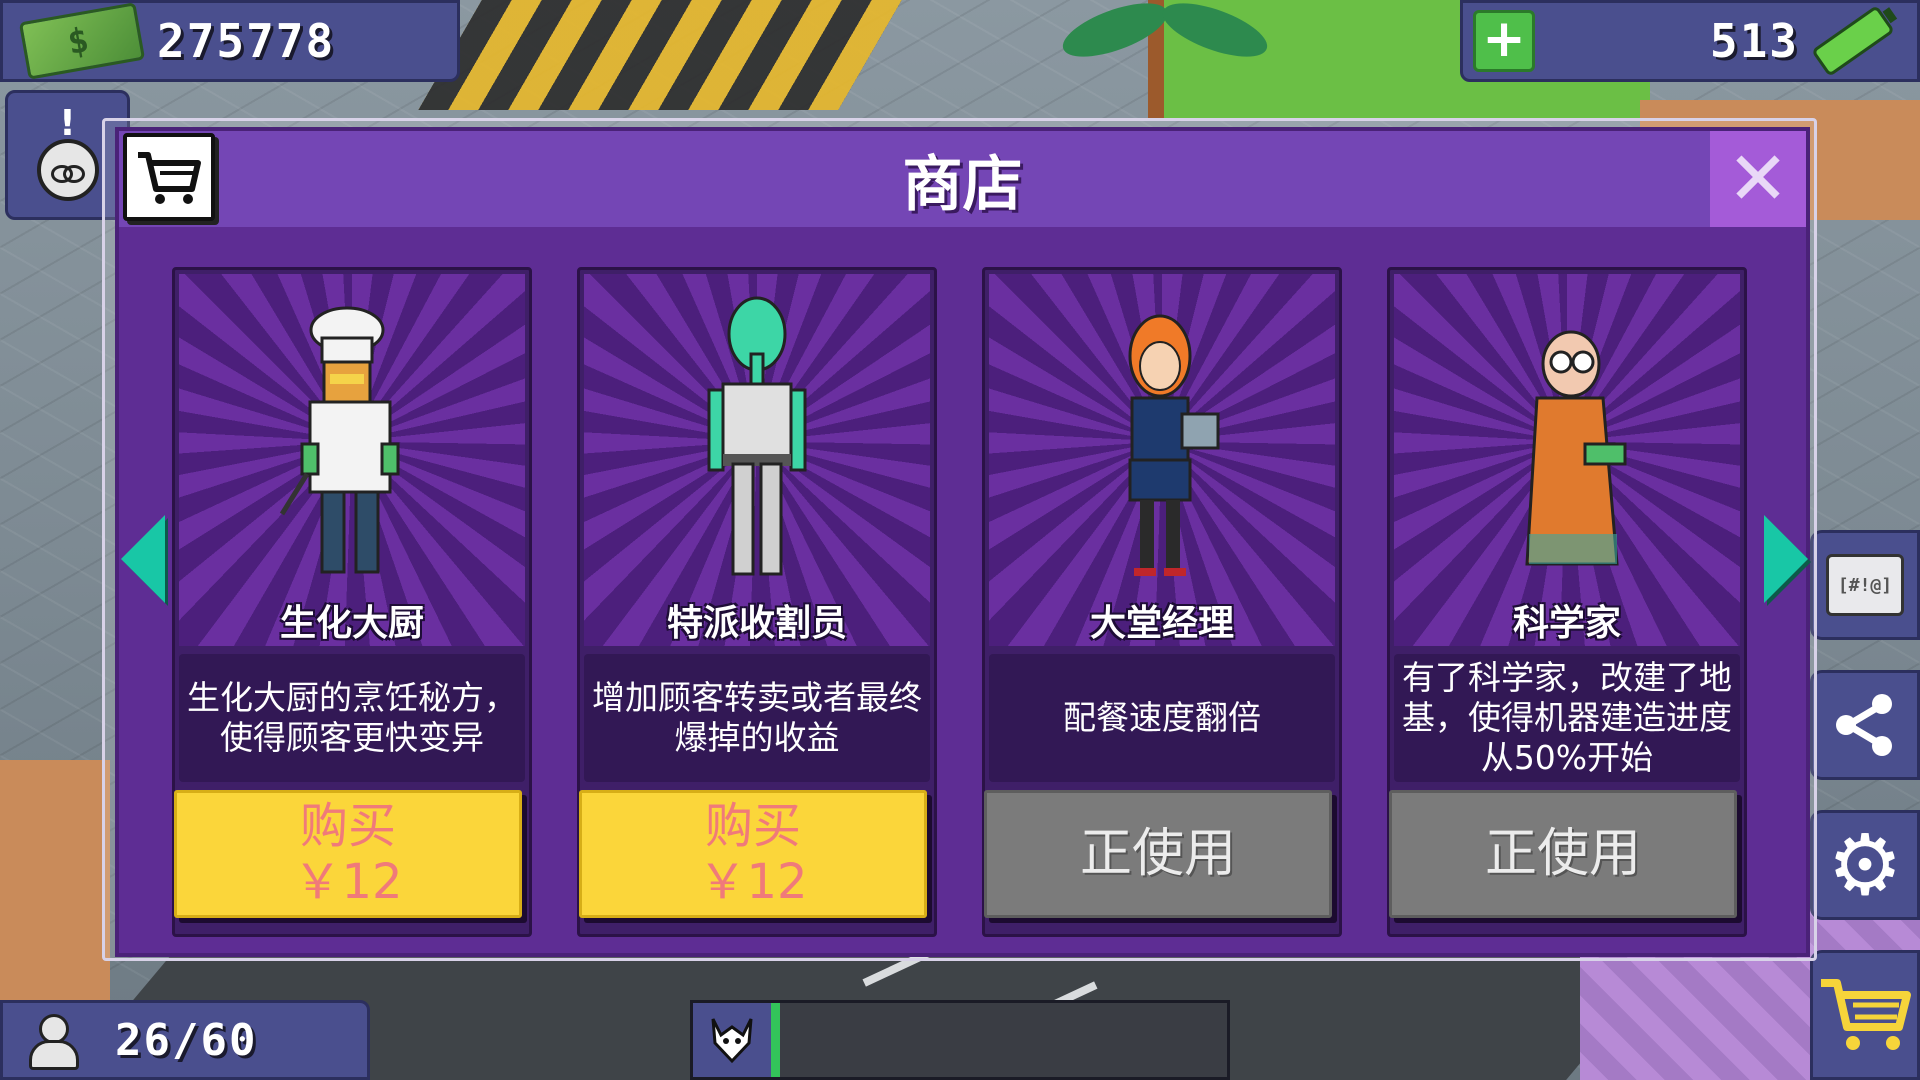 The height and width of the screenshot is (1080, 1920). I want to click on card-portrait: 生化大厨, so click(352, 460).